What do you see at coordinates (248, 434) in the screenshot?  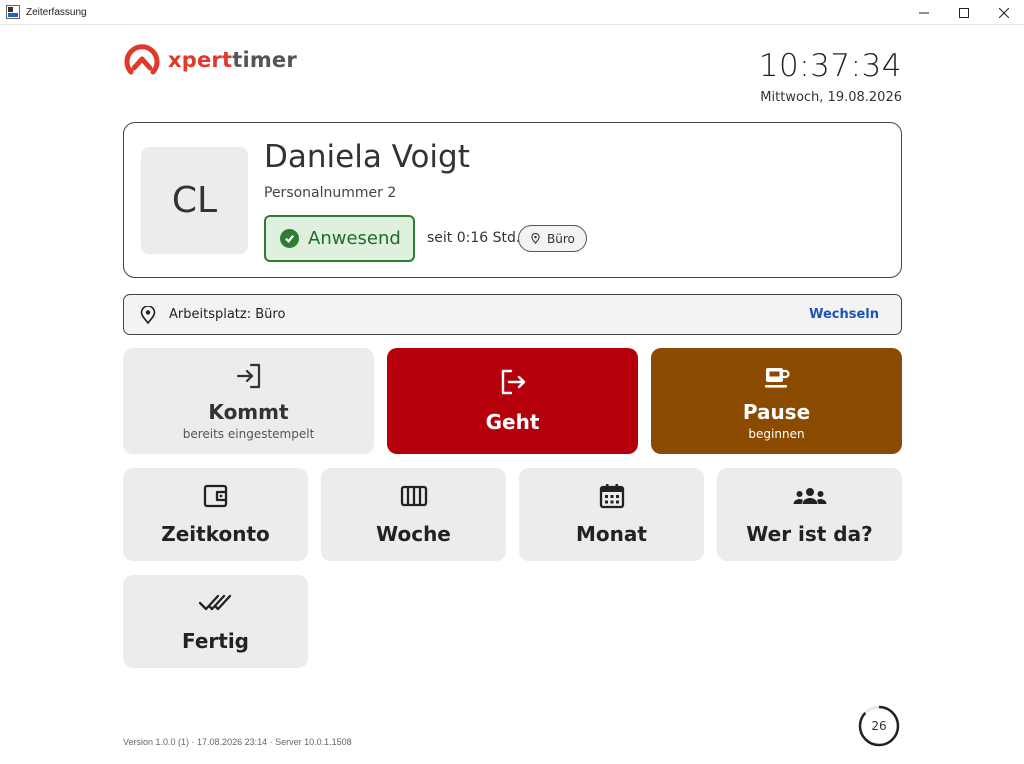 I see `clock-in-subtitle: bereits eingestempelt` at bounding box center [248, 434].